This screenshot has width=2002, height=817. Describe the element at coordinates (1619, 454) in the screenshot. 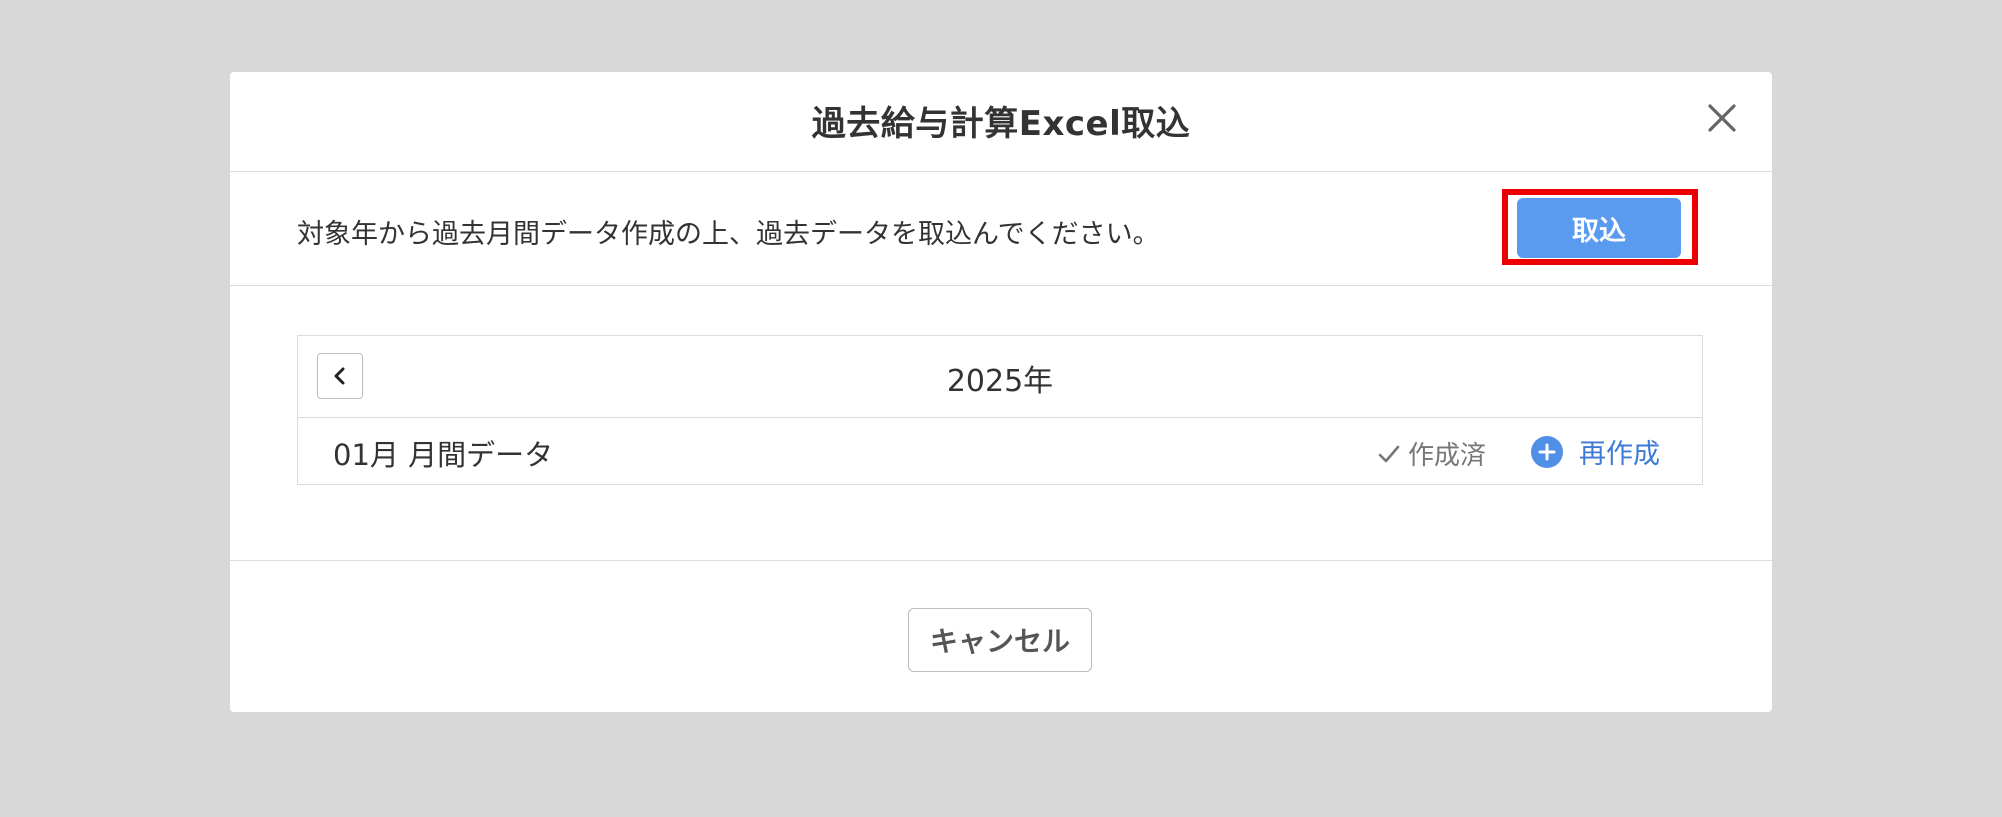

I see `recreate-label: 再作成` at that location.